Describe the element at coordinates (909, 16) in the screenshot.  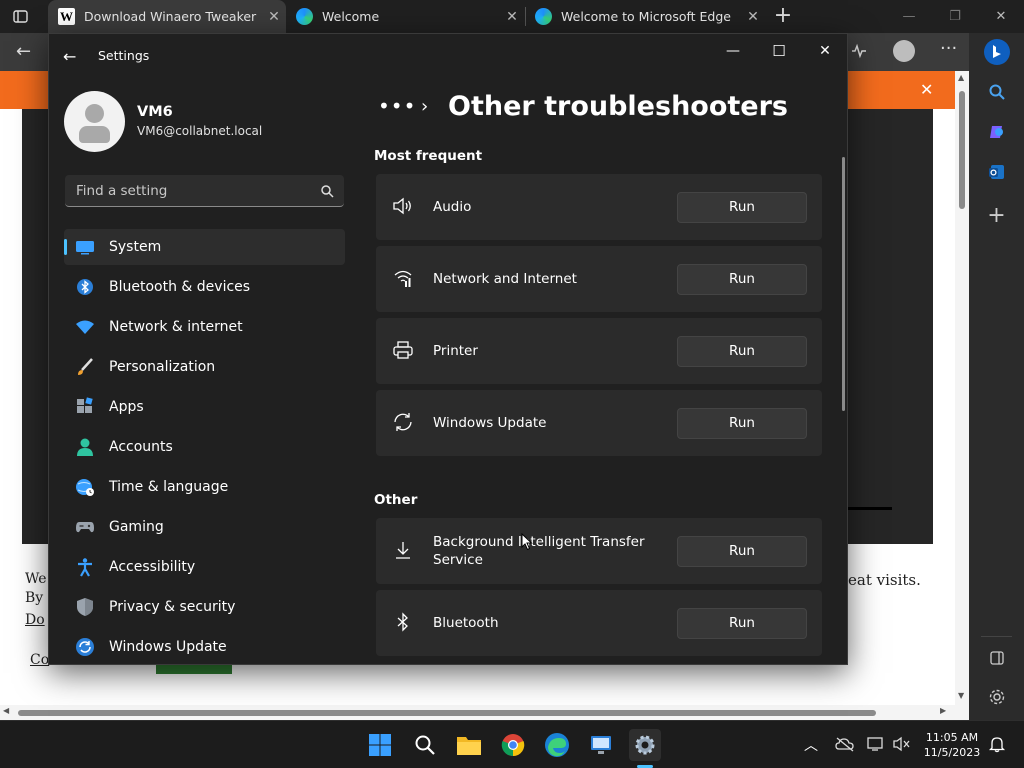
I see `browser-minimize-button: —` at that location.